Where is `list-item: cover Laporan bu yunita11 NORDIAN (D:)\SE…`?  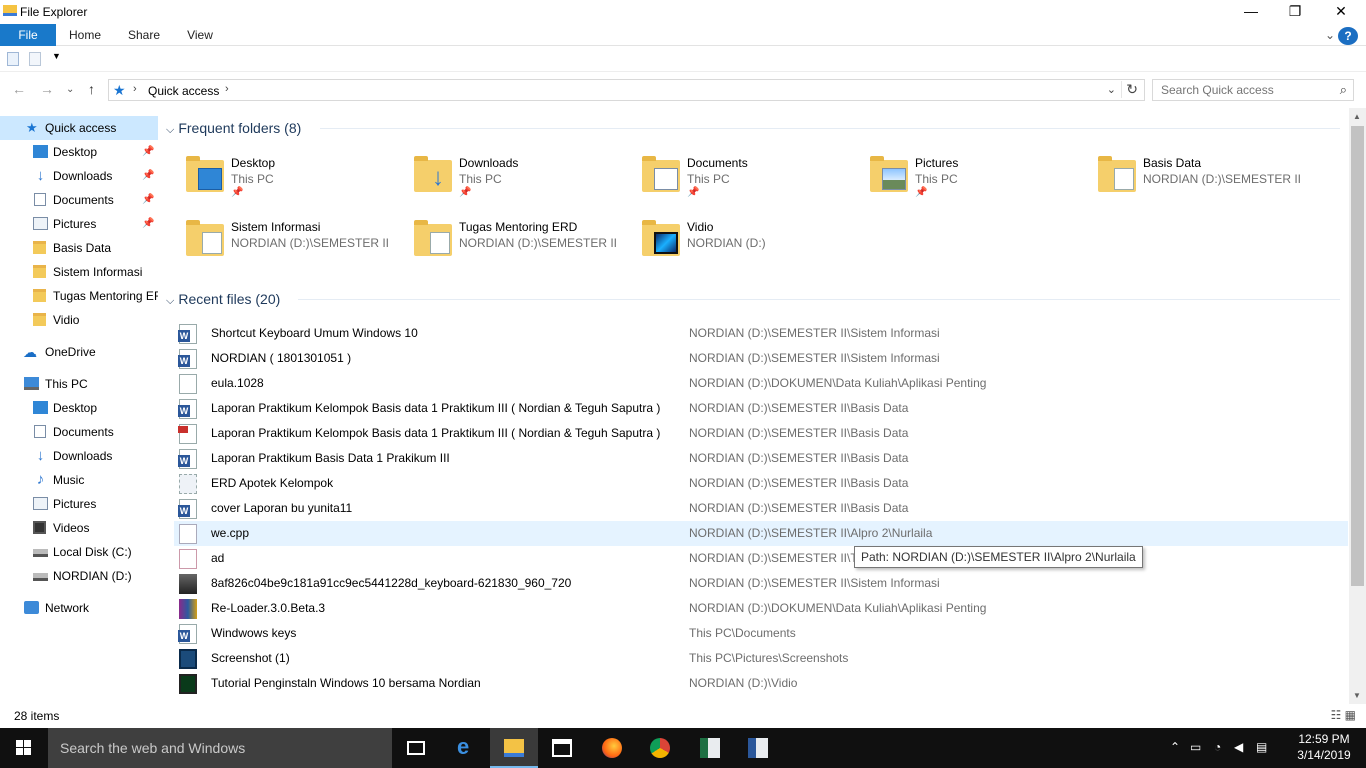 list-item: cover Laporan bu yunita11 NORDIAN (D:)\SE… is located at coordinates (761, 508).